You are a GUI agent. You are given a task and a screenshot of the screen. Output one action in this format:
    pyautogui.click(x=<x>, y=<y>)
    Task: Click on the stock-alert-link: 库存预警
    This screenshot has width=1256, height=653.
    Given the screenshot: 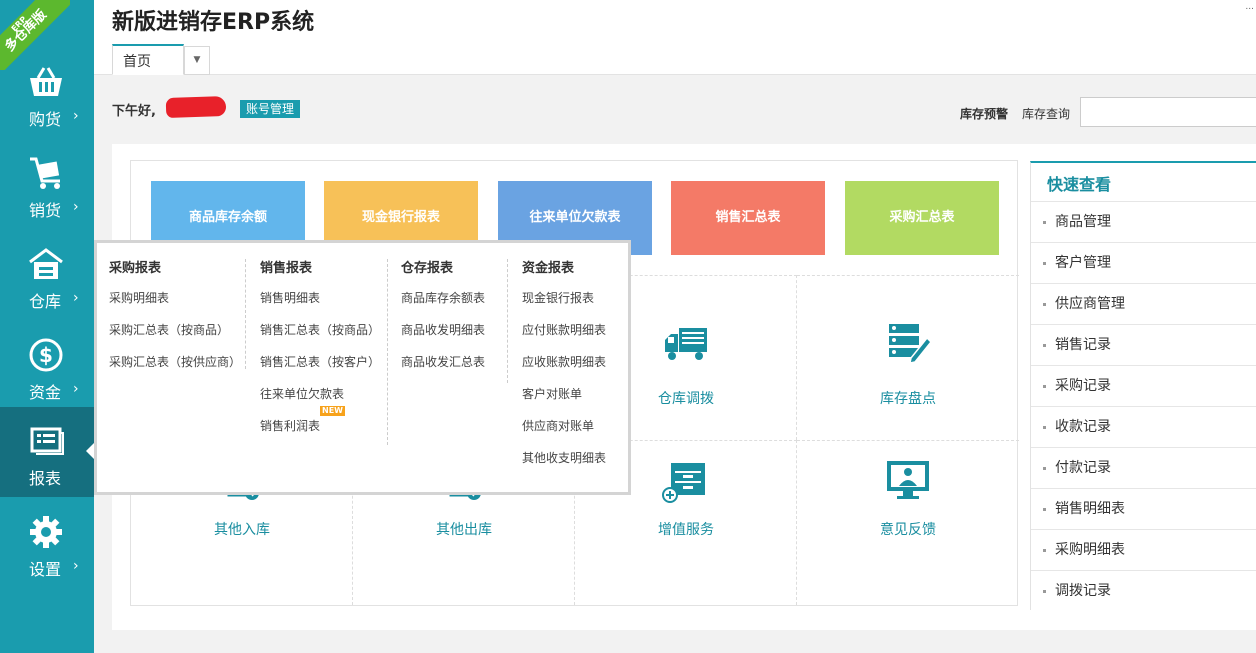 What is the action you would take?
    pyautogui.click(x=984, y=113)
    